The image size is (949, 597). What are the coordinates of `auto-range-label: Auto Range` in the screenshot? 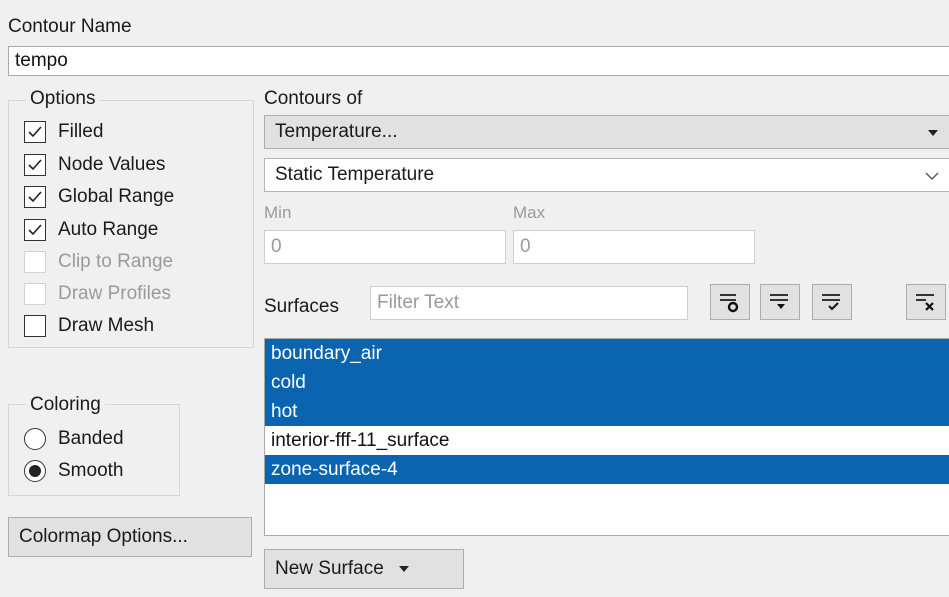 It's located at (108, 229).